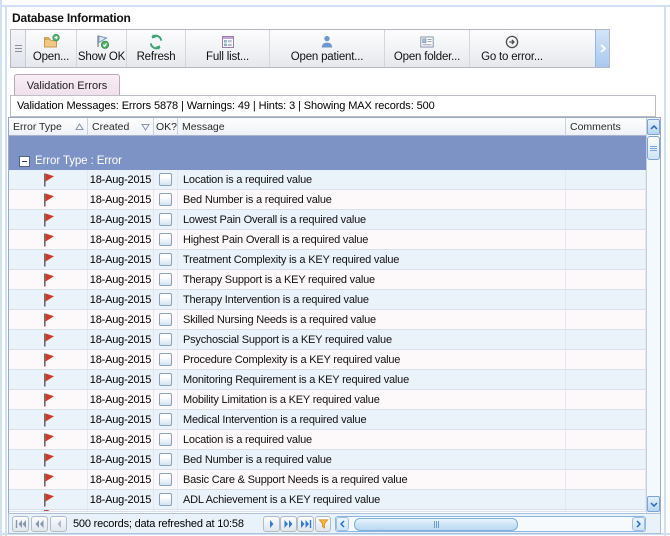  I want to click on previous-record-button, so click(58, 524).